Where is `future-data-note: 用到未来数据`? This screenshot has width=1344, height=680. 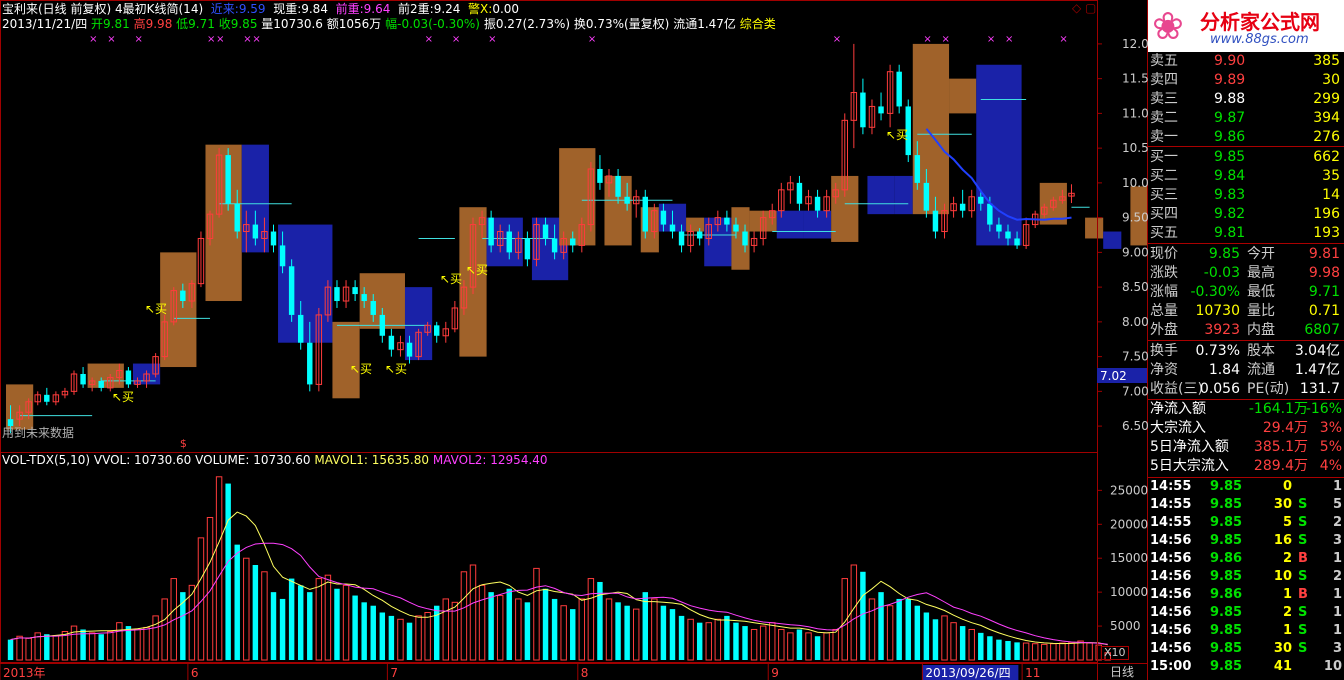
future-data-note: 用到未来数据 is located at coordinates (38, 433).